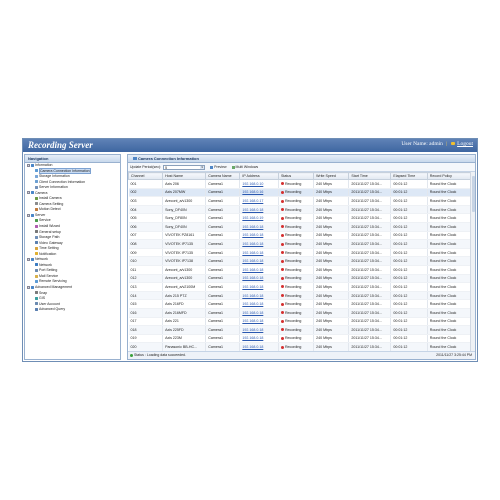 Image resolution: width=500 pixels, height=500 pixels. Describe the element at coordinates (244, 167) in the screenshot. I see `multi-windows-button: Multi Windows` at that location.